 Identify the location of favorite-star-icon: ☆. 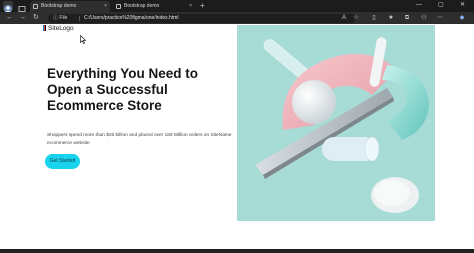
(356, 18).